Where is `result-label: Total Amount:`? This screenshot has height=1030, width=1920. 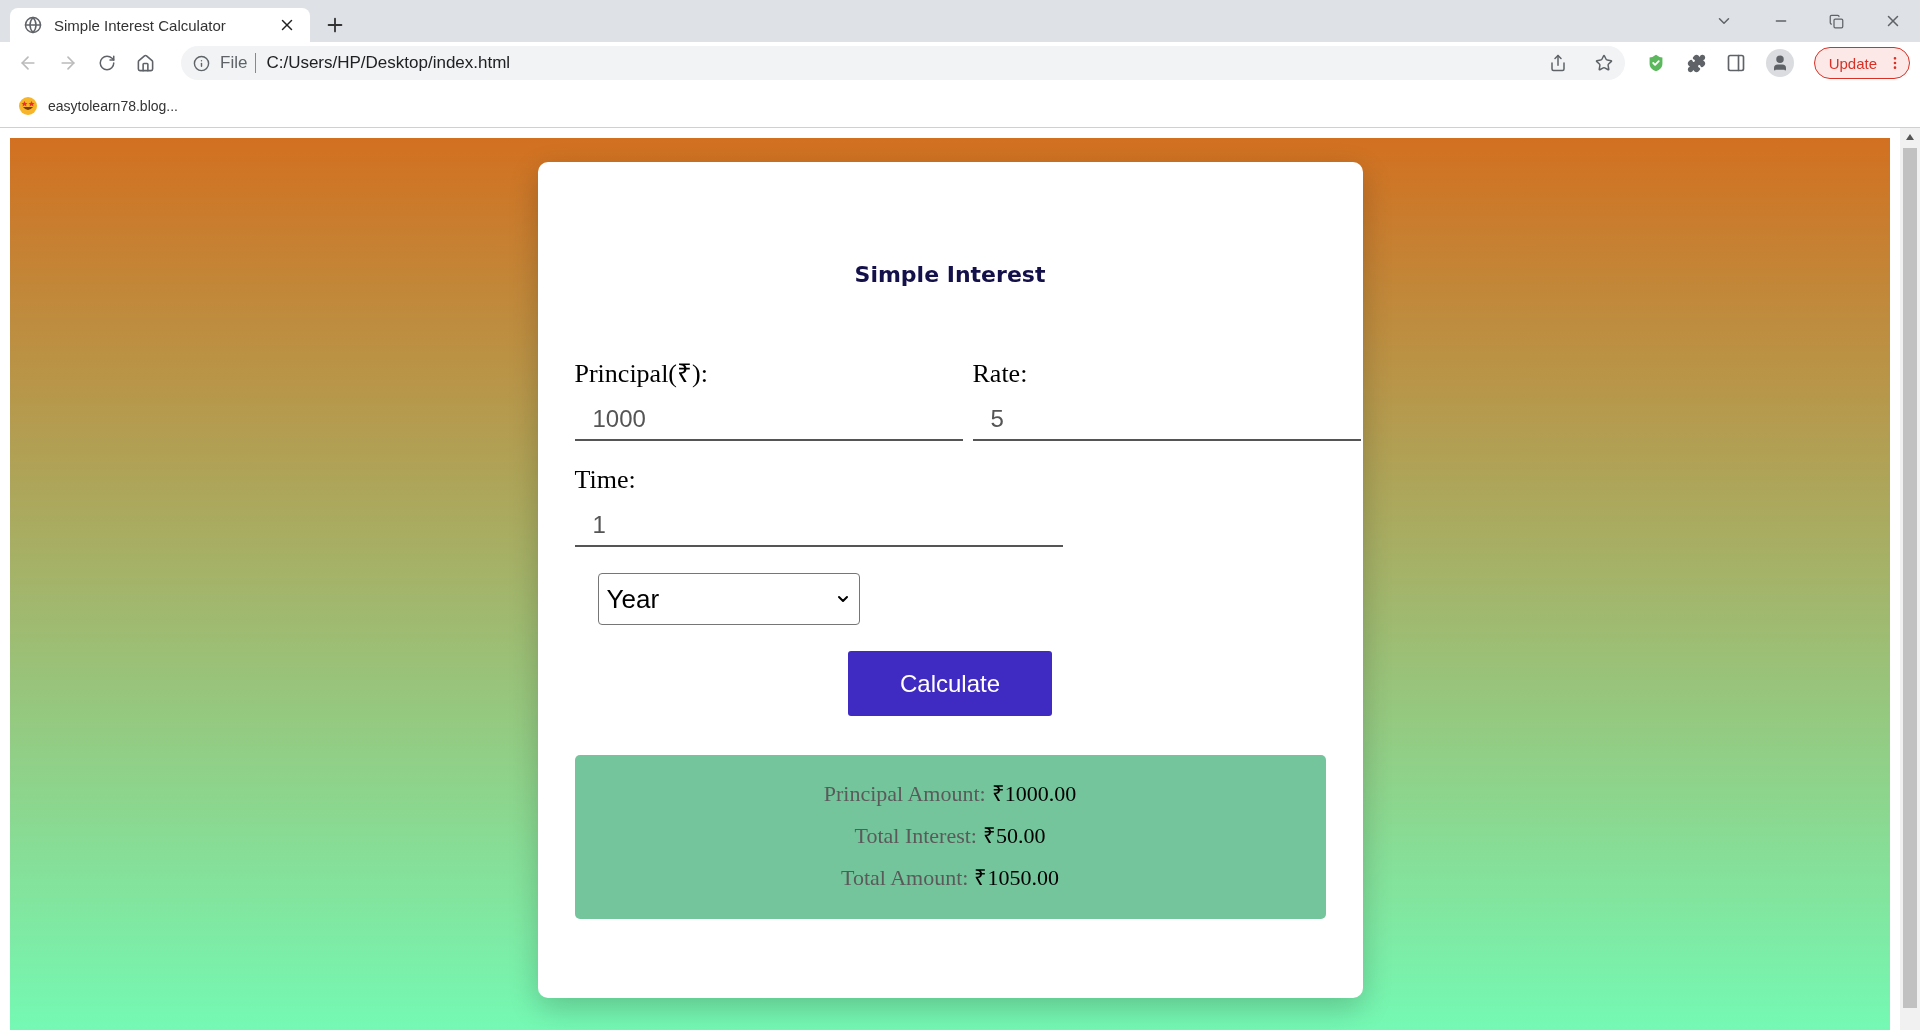 result-label: Total Amount: is located at coordinates (905, 878).